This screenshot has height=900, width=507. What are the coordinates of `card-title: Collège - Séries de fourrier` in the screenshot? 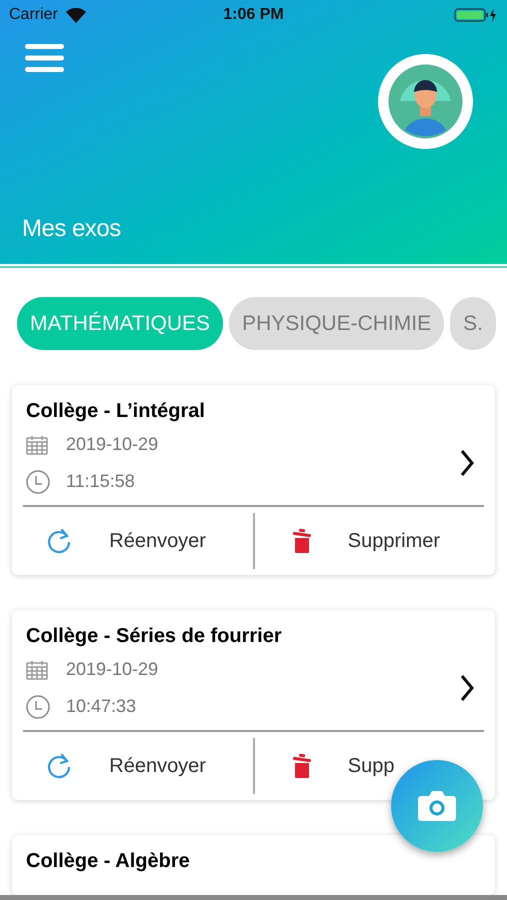 It's located at (154, 636).